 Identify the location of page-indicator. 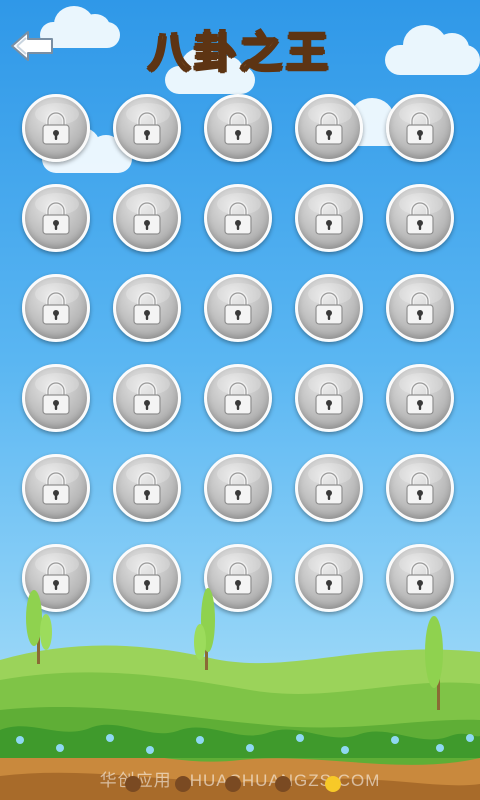
(240, 784).